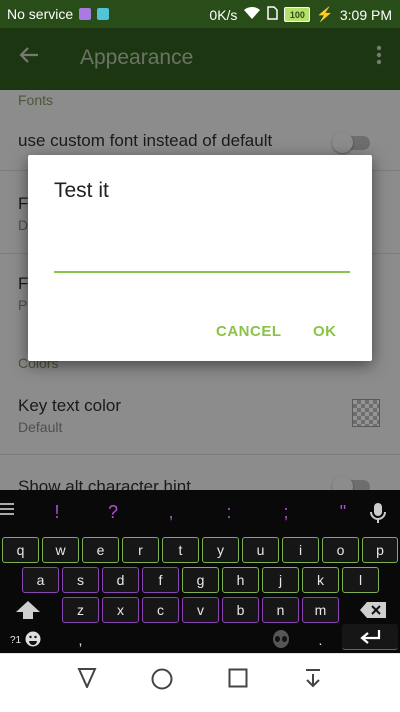  Describe the element at coordinates (280, 610) in the screenshot. I see `key-n: n` at that location.